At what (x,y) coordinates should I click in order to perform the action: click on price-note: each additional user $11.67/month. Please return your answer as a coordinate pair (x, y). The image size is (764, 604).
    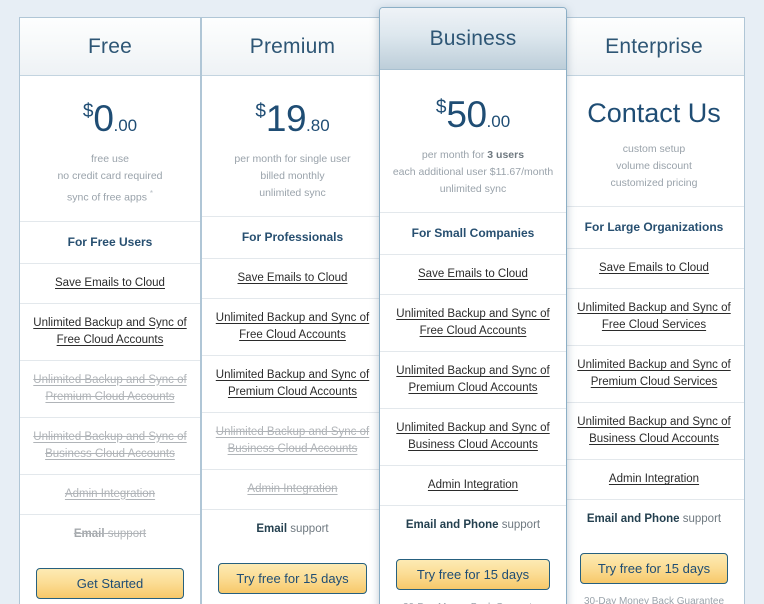
    Looking at the image, I should click on (473, 172).